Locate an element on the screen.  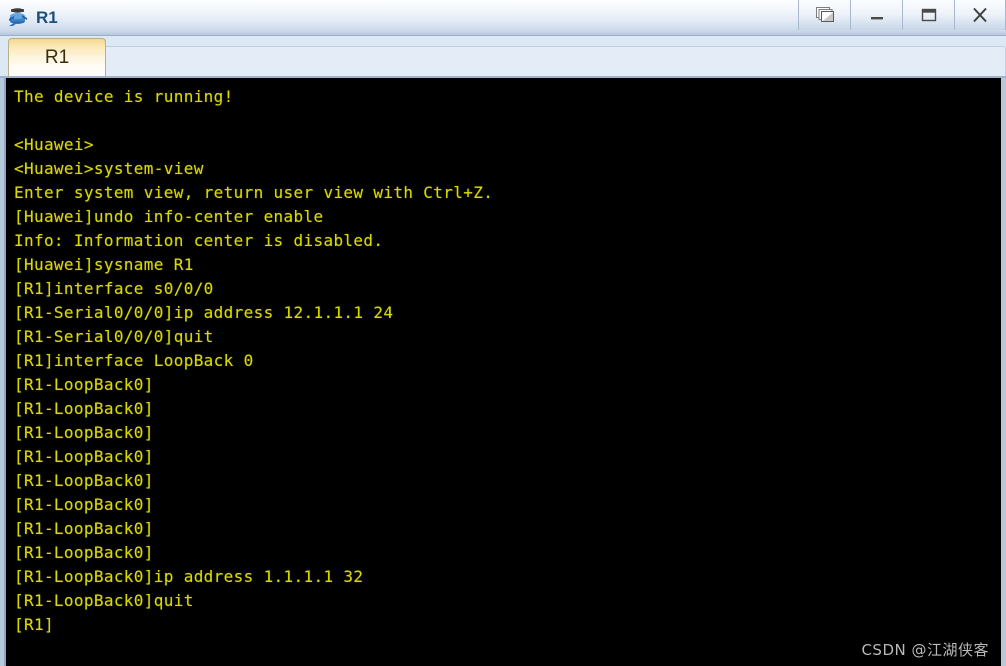
tab-r1: R1 is located at coordinates (57, 57).